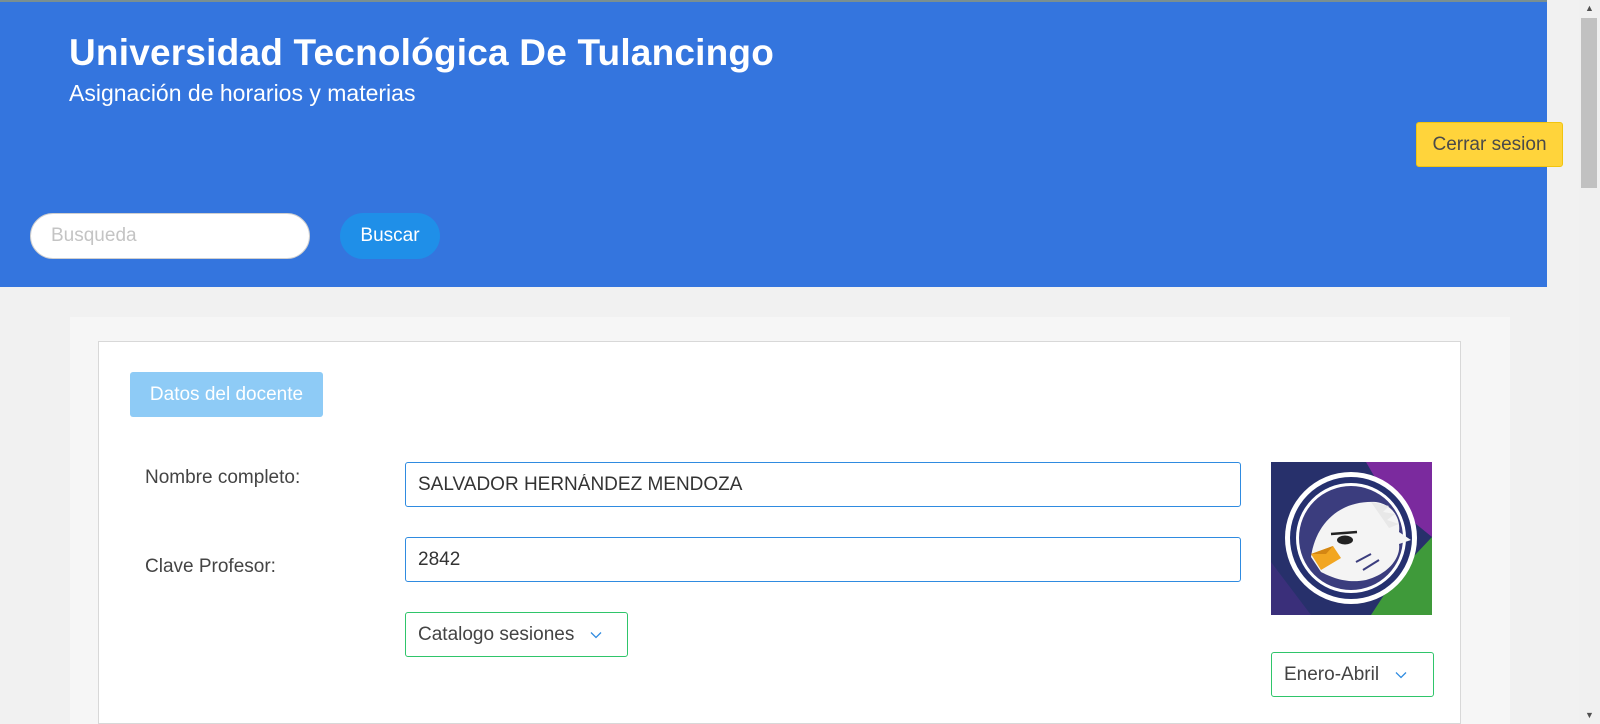 The width and height of the screenshot is (1600, 724). I want to click on teacher-id-label: Clave Profesor:, so click(210, 566).